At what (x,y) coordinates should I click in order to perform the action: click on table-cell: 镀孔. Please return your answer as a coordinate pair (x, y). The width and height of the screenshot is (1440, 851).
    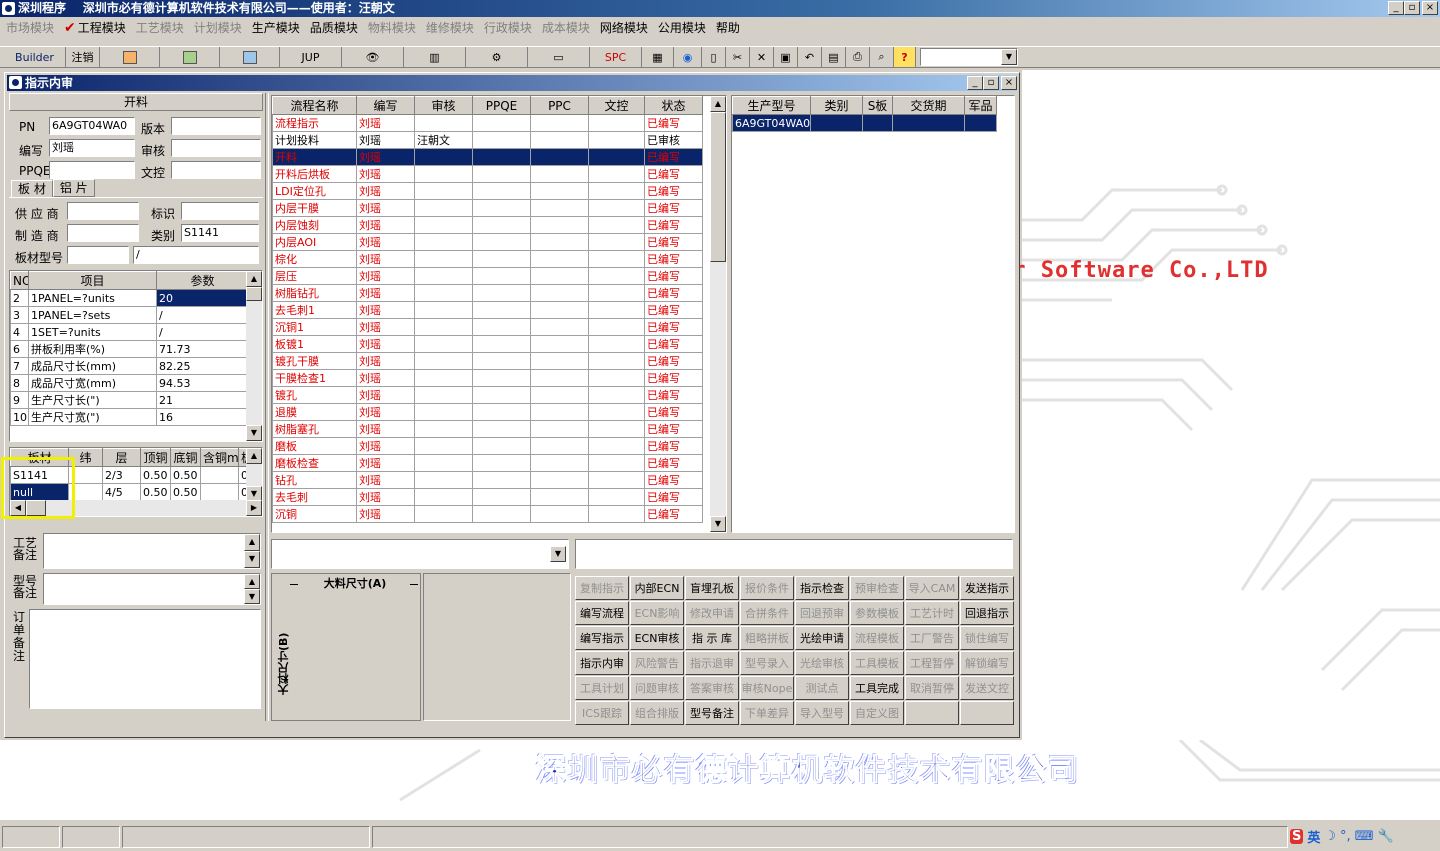
    Looking at the image, I should click on (314, 395).